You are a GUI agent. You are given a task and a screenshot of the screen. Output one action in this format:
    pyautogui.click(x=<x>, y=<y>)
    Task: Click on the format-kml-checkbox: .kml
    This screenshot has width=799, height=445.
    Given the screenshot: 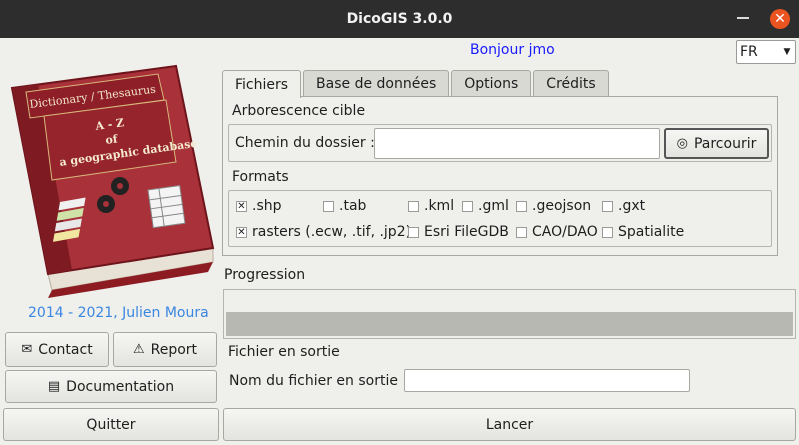 What is the action you would take?
    pyautogui.click(x=431, y=206)
    